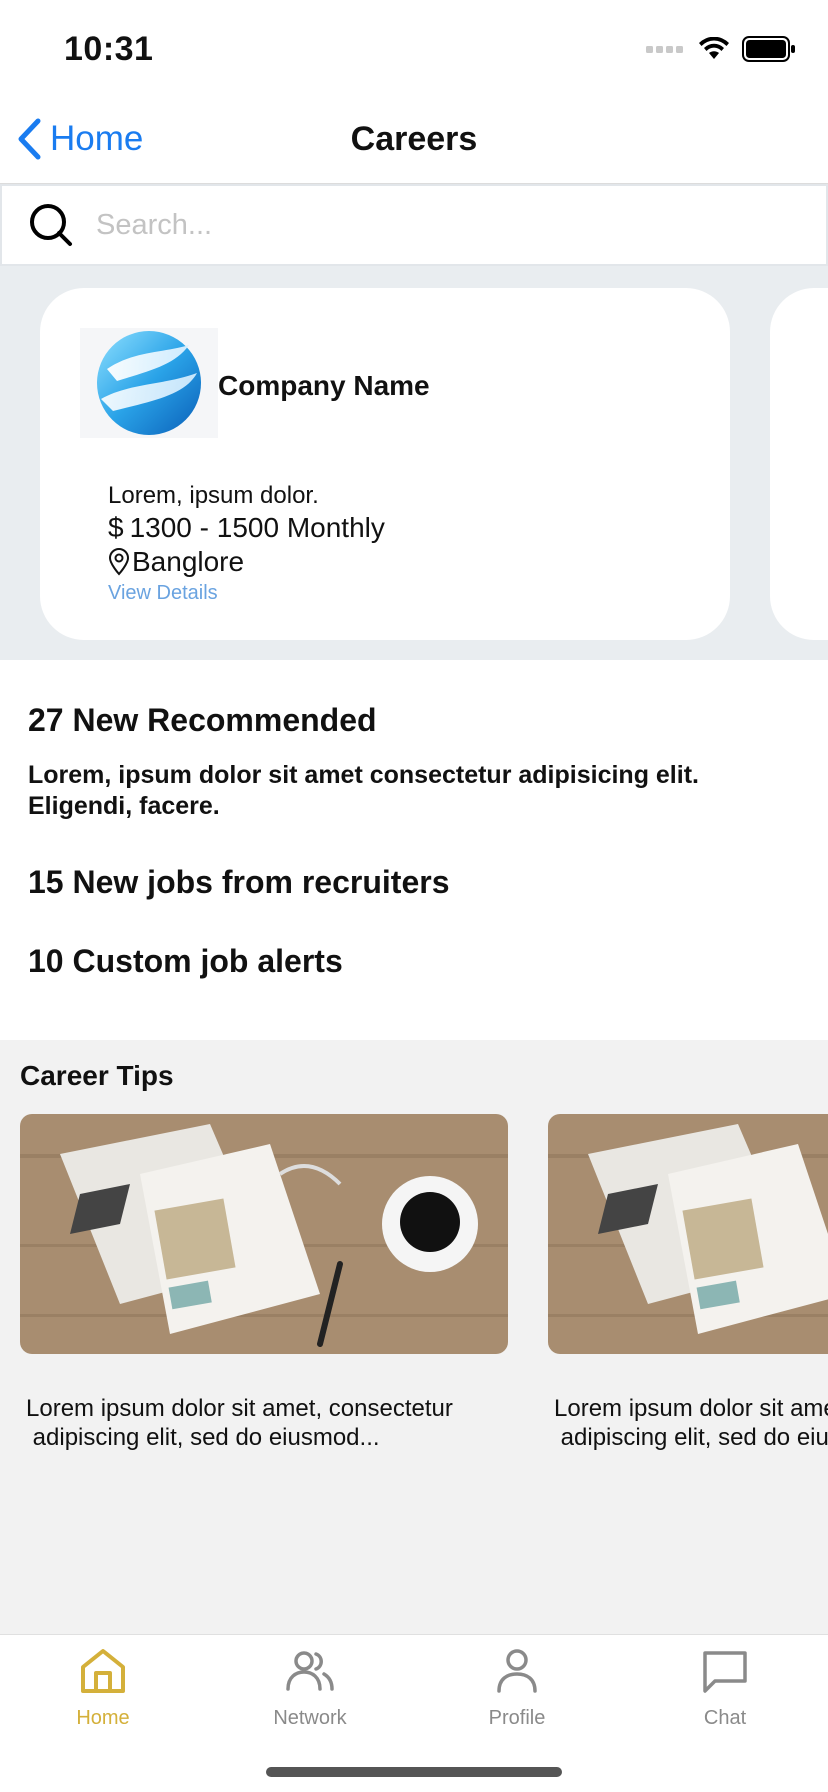 The width and height of the screenshot is (828, 1792). What do you see at coordinates (163, 593) in the screenshot?
I see `view-details-link: View Details` at bounding box center [163, 593].